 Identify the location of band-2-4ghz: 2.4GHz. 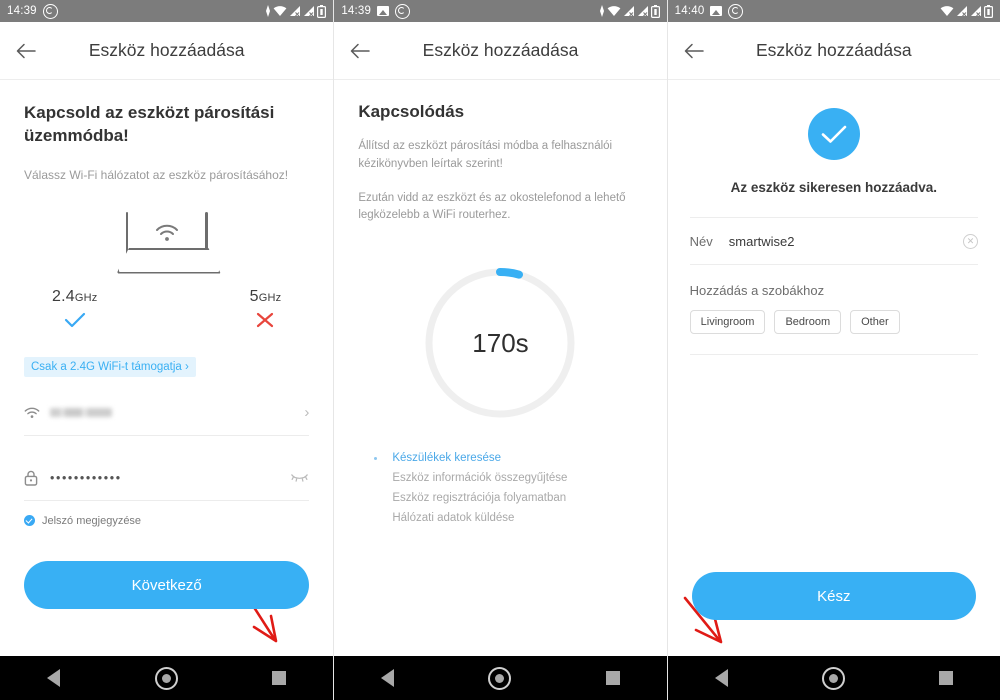
(74, 309).